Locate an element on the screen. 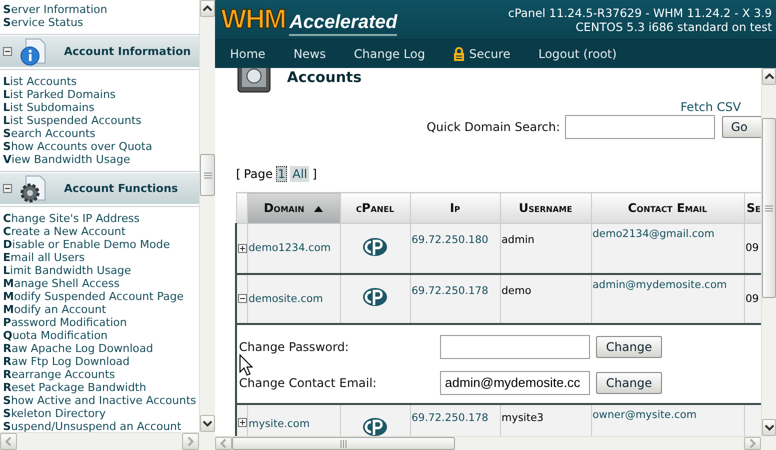 The image size is (776, 450). sidebar-link: Change Site's IP Address is located at coordinates (71, 218).